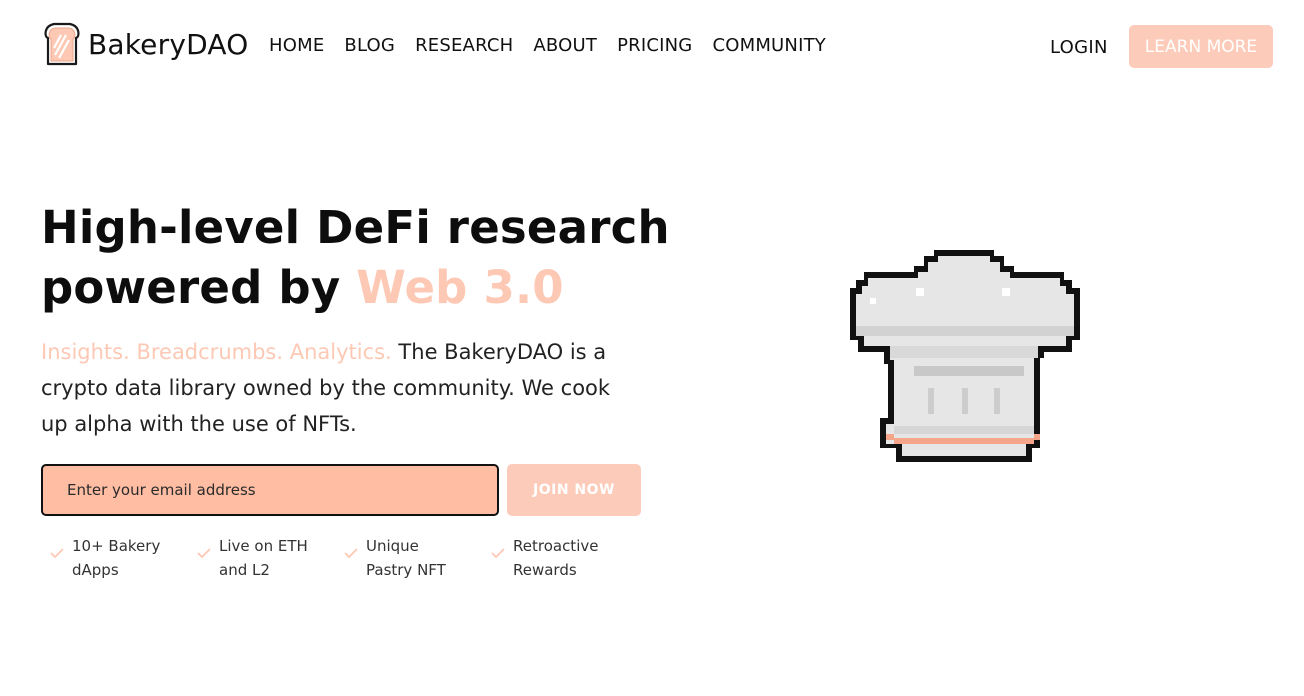 The height and width of the screenshot is (696, 1304). What do you see at coordinates (369, 45) in the screenshot?
I see `nav-blog: BLOG` at bounding box center [369, 45].